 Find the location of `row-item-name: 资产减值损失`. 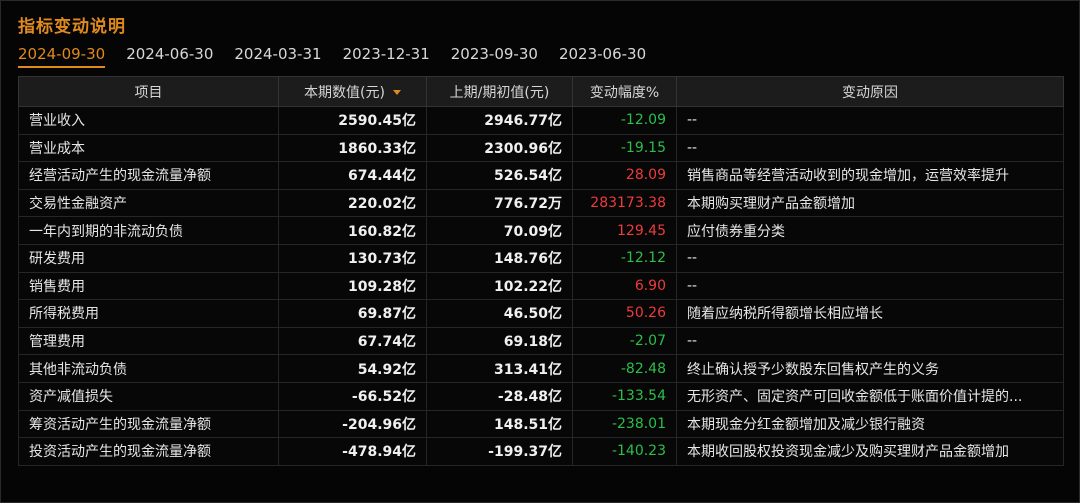

row-item-name: 资产减值损失 is located at coordinates (148, 396).